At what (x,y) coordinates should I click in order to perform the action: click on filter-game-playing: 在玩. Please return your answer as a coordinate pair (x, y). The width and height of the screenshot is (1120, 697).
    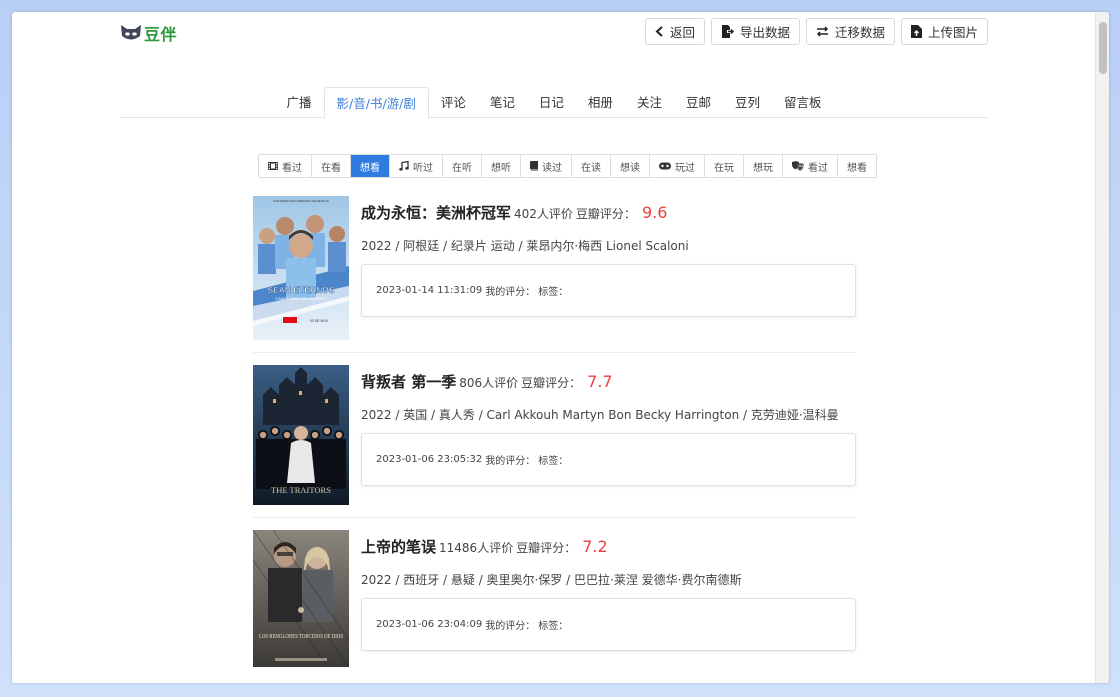
    Looking at the image, I should click on (724, 166).